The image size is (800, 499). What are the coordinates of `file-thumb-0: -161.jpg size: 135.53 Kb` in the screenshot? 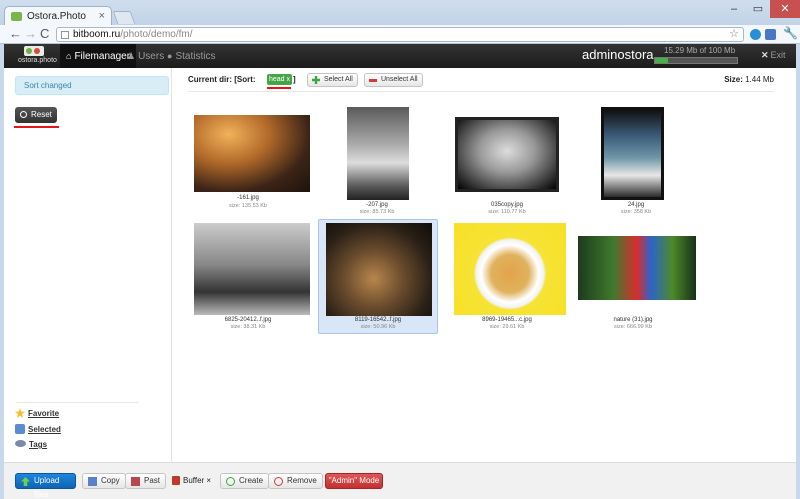 It's located at (249, 154).